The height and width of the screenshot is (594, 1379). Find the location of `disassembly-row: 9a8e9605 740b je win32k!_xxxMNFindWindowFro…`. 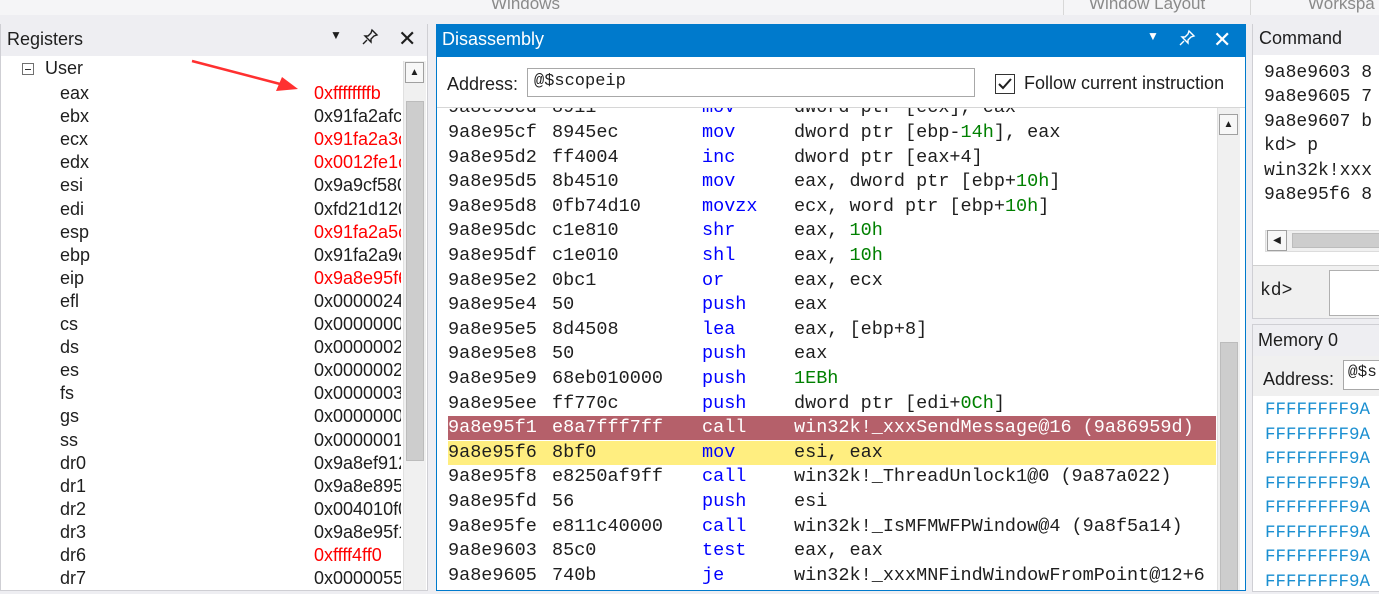

disassembly-row: 9a8e9605 740b je win32k!_xxxMNFindWindowFro… is located at coordinates (832, 576).